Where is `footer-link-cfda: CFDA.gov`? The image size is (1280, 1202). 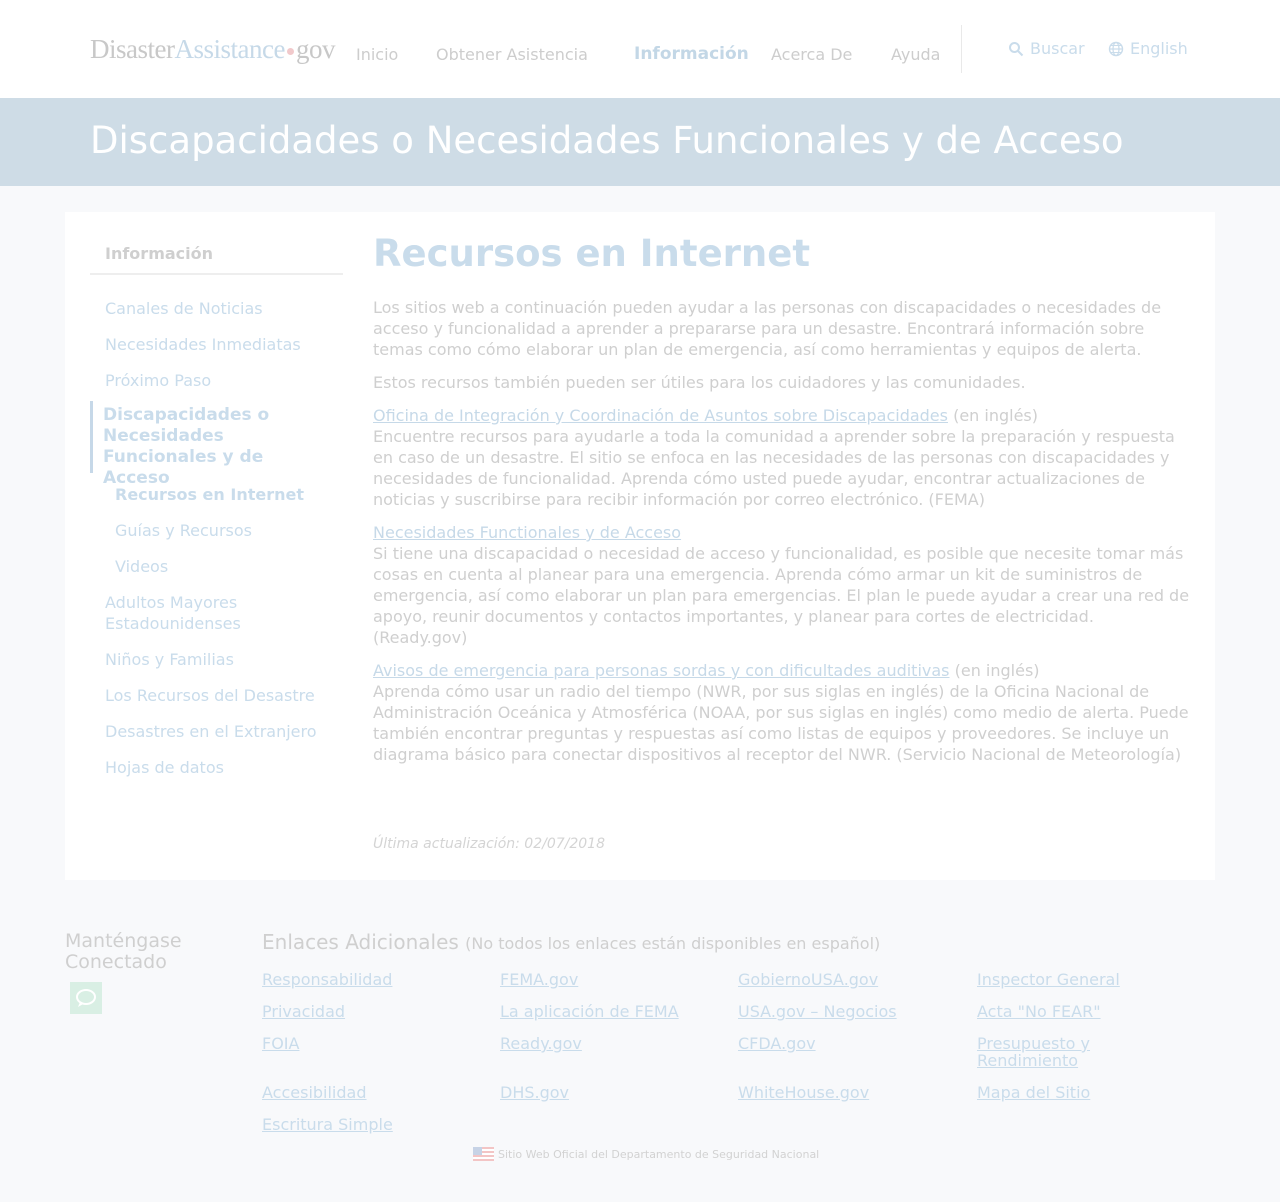 footer-link-cfda: CFDA.gov is located at coordinates (838, 1043).